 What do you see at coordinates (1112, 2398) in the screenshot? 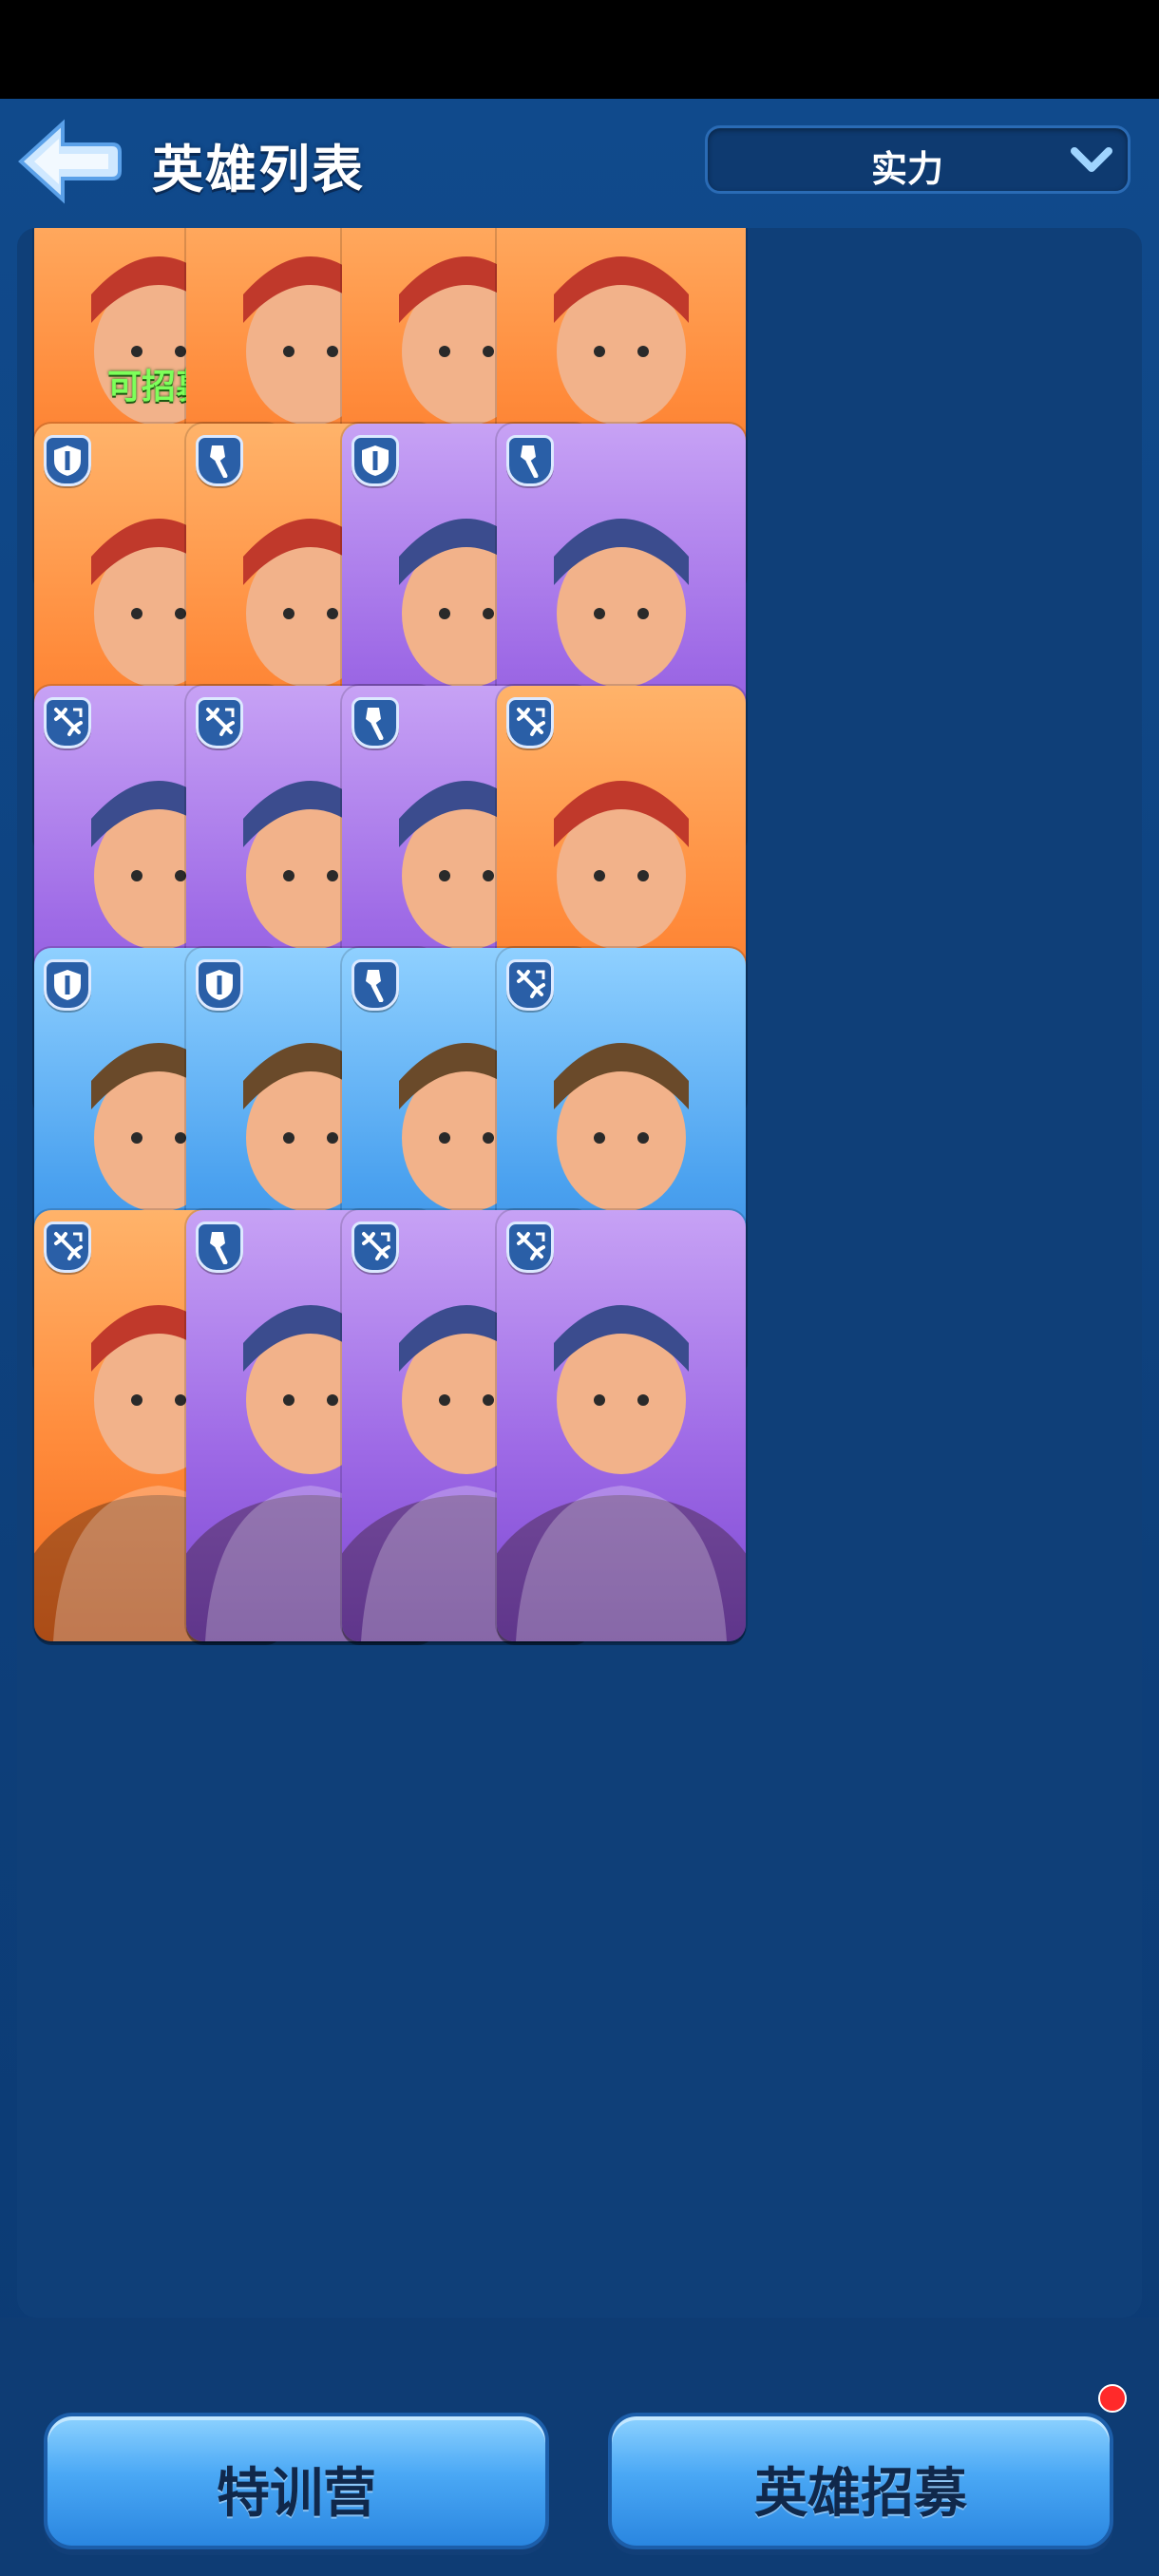
I see `notification-dot` at bounding box center [1112, 2398].